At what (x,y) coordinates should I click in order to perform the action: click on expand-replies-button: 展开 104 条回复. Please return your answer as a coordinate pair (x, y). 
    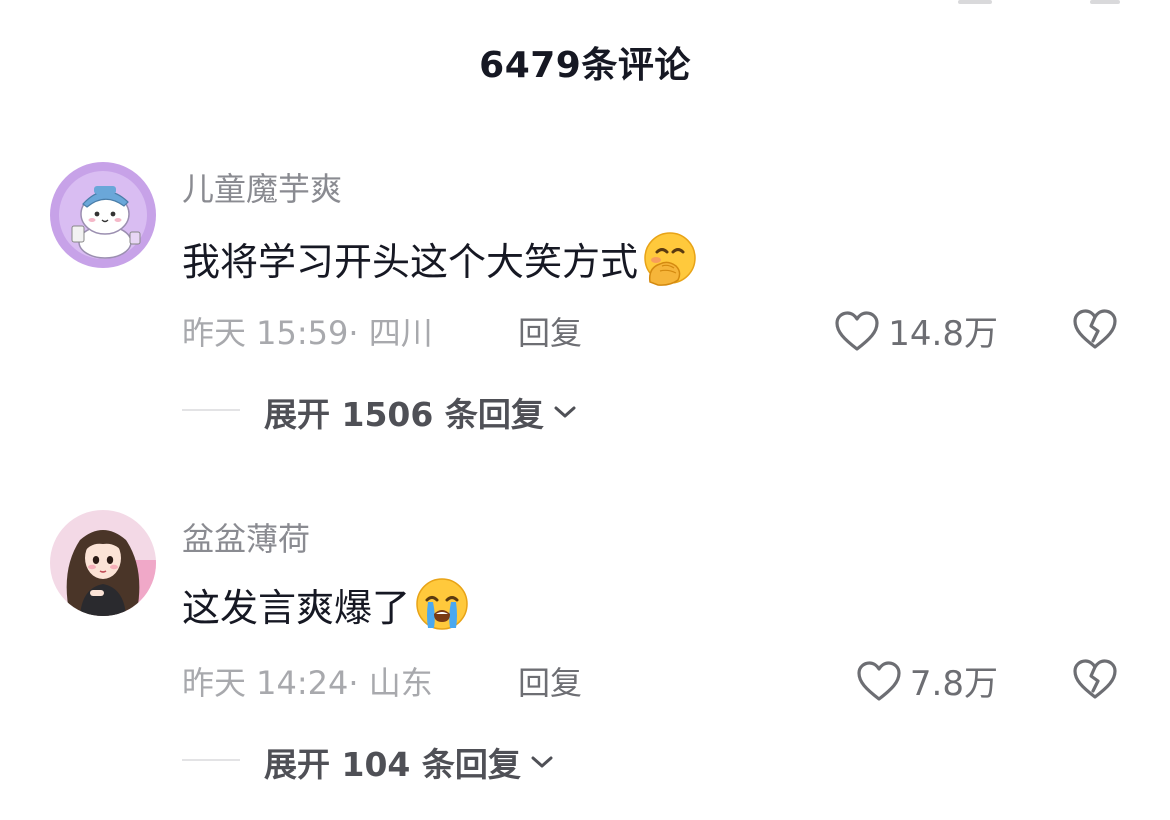
    Looking at the image, I should click on (409, 762).